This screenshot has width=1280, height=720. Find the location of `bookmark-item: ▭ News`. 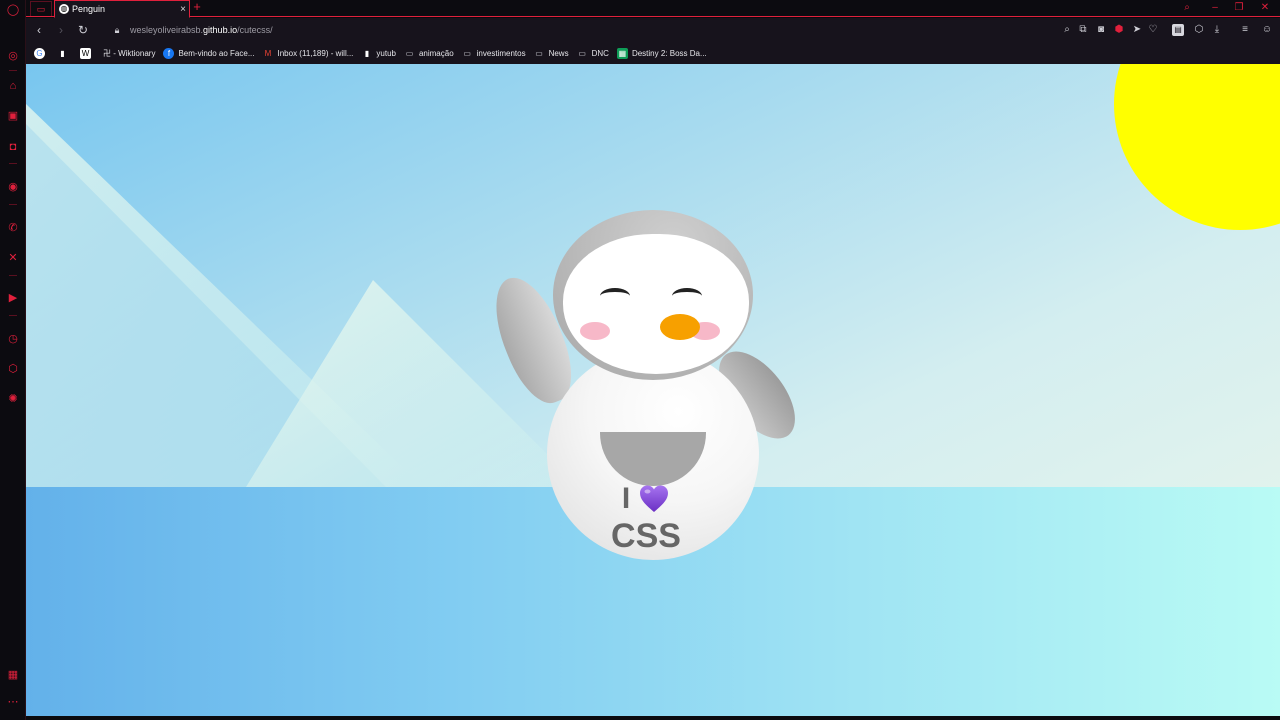

bookmark-item: ▭ News is located at coordinates (551, 53).